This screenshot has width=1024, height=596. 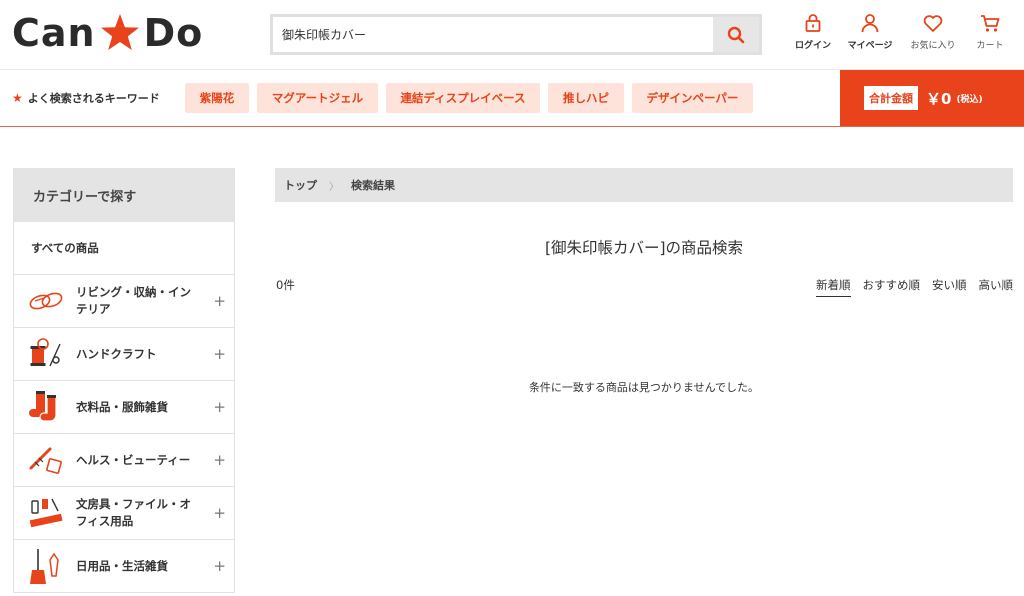 I want to click on breadcrumb-current: 検索結果, so click(x=373, y=185).